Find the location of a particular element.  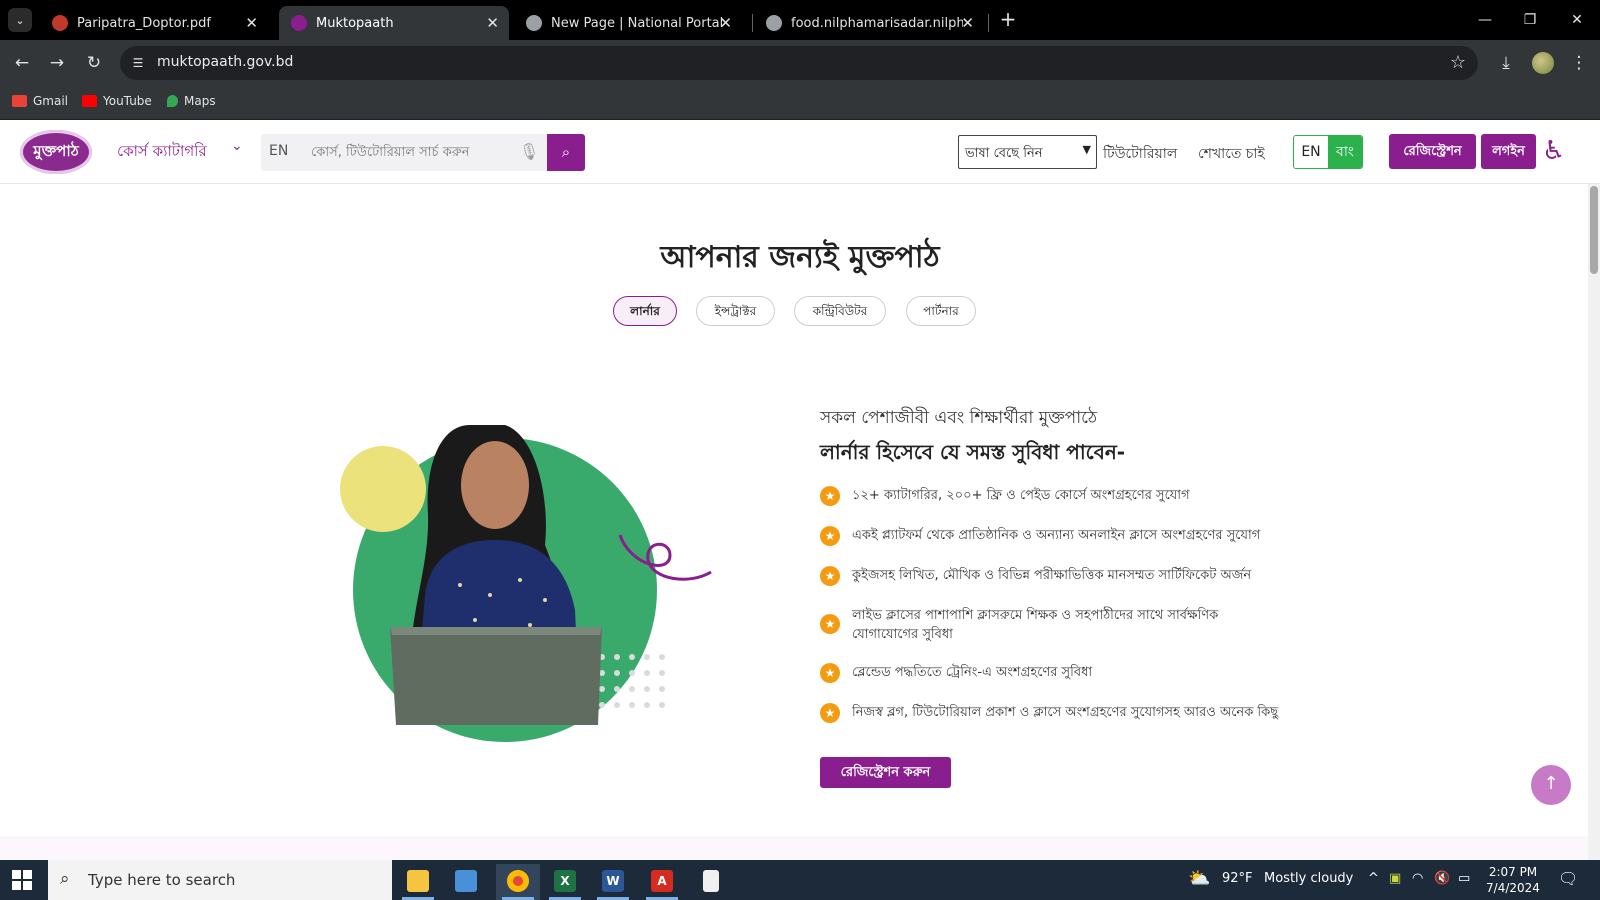

tab-title: food.nilphamarisadar.nilphamari is located at coordinates (877, 23).